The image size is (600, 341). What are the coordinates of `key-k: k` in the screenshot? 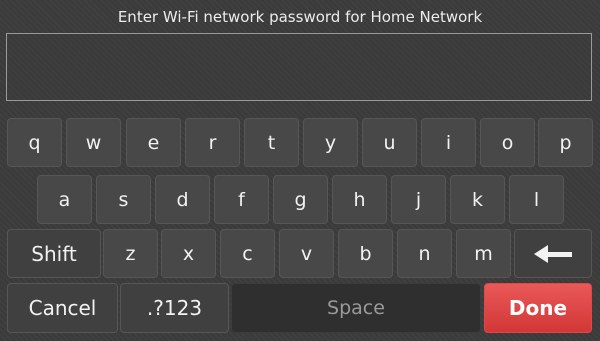 It's located at (477, 199).